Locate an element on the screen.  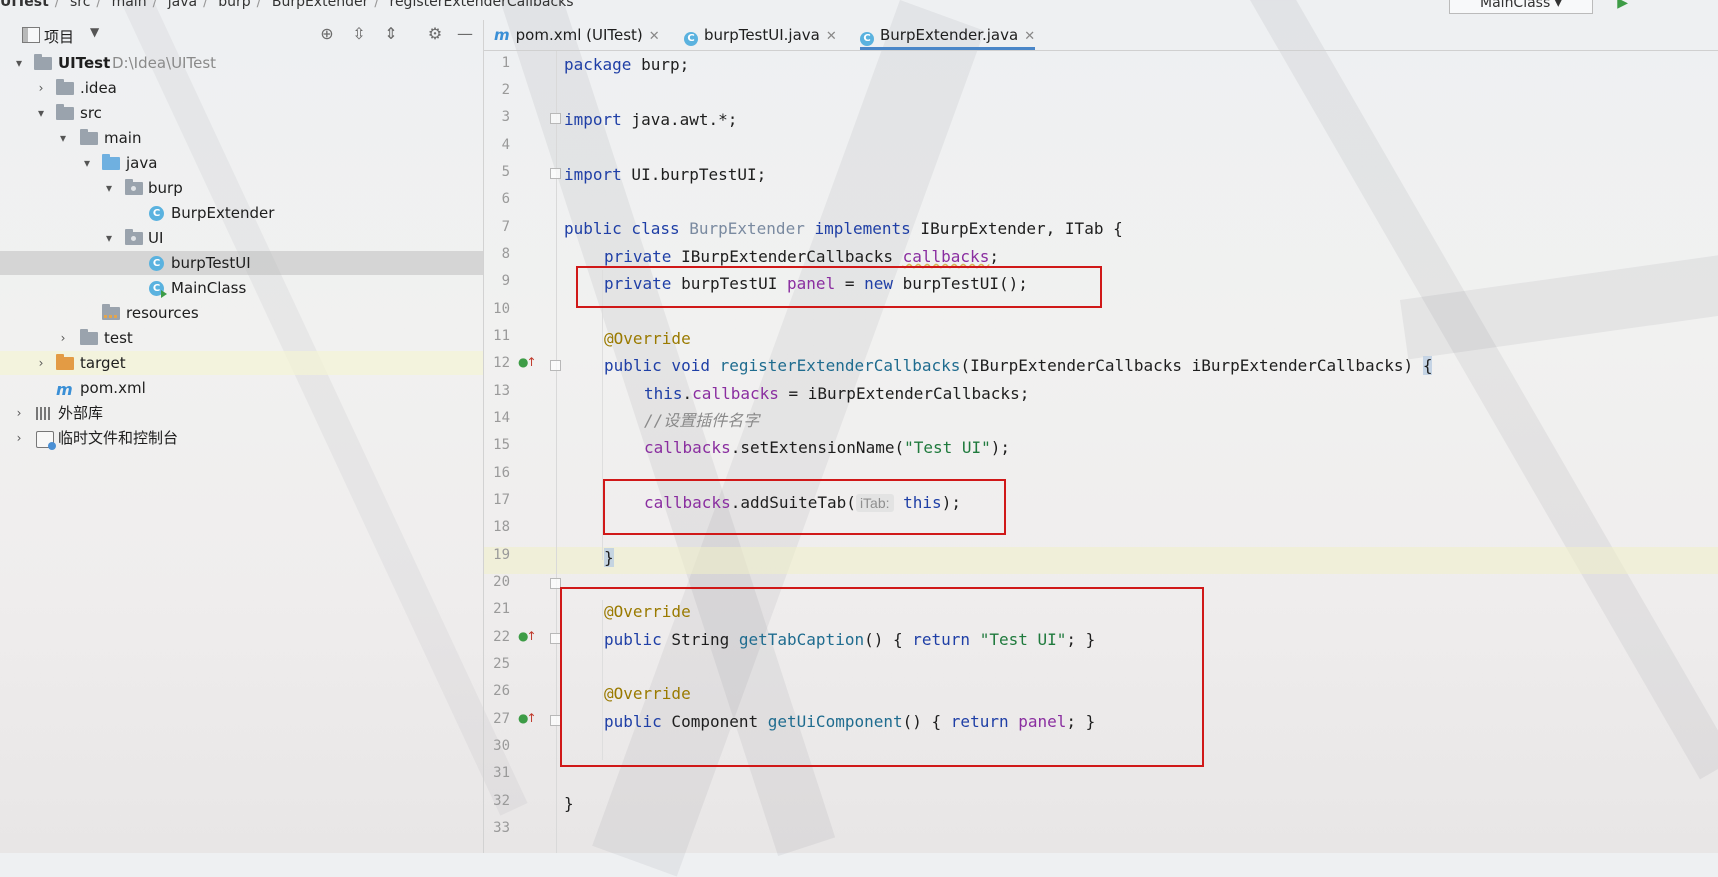
tab-burpextender-java: C BurpExtender.java ✕ is located at coordinates (948, 35).